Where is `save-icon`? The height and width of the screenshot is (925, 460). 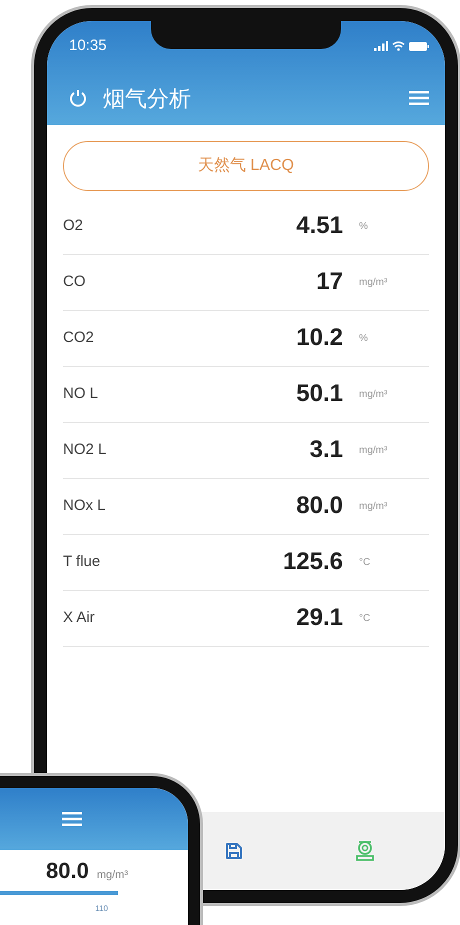
save-icon is located at coordinates (234, 851).